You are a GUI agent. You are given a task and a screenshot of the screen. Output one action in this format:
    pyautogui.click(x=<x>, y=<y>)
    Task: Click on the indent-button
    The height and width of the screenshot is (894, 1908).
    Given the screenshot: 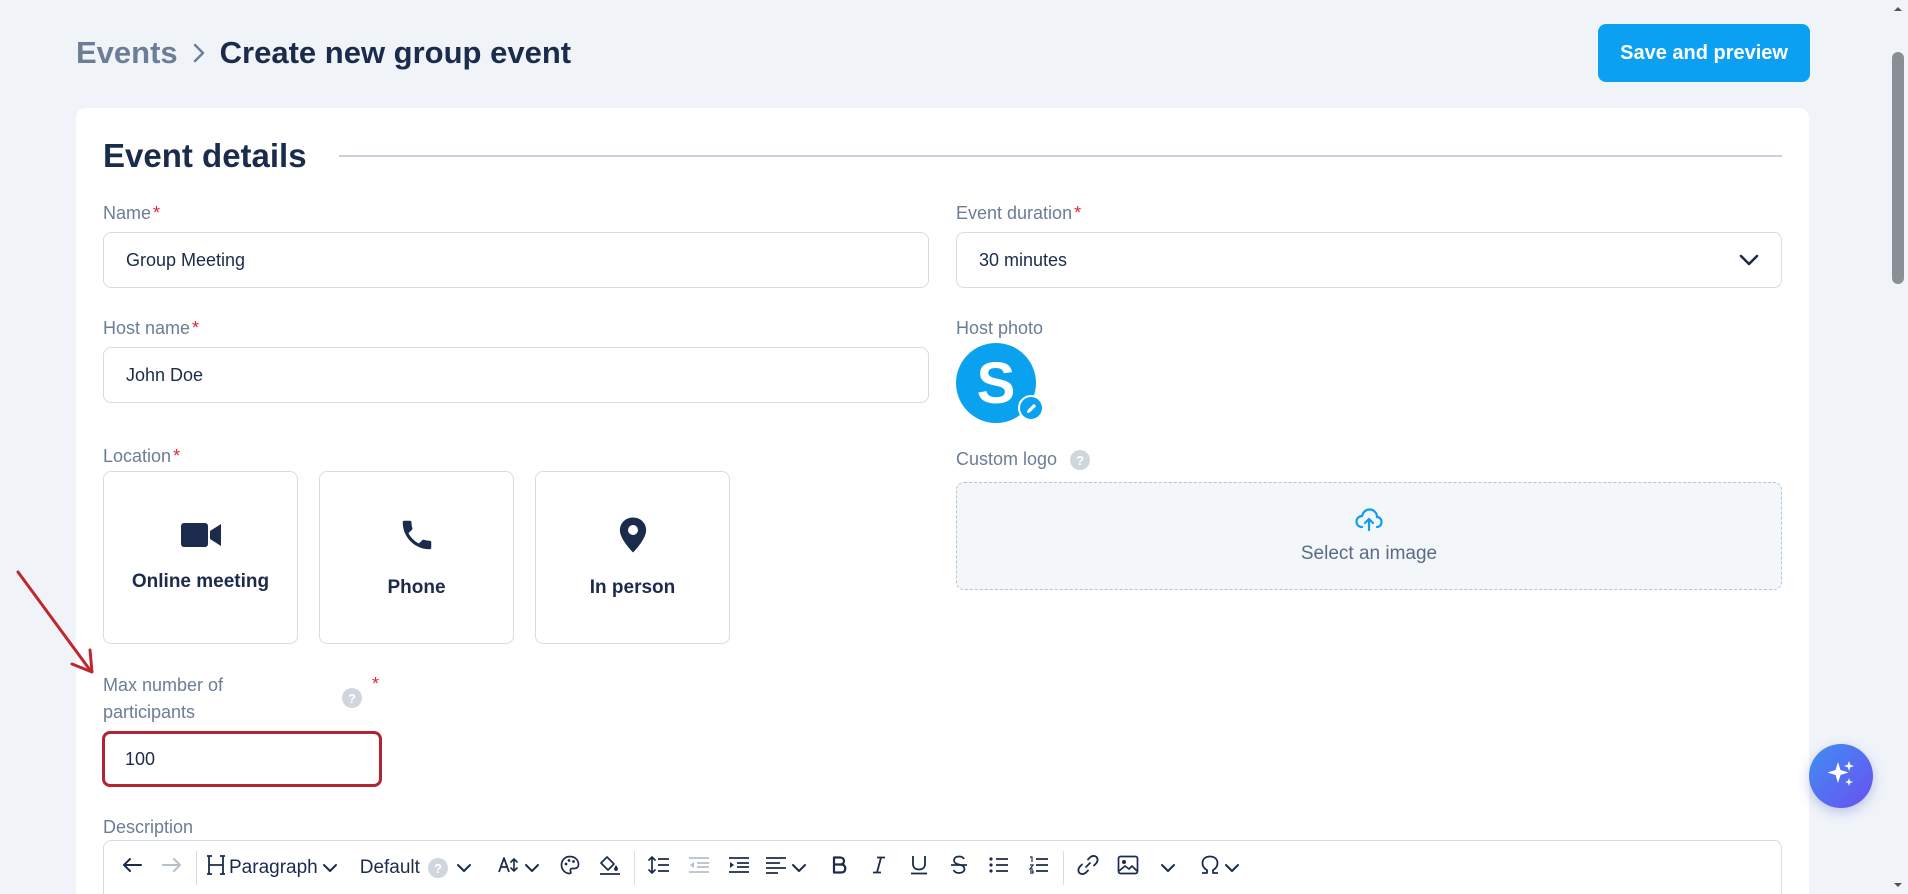 What is the action you would take?
    pyautogui.click(x=739, y=868)
    